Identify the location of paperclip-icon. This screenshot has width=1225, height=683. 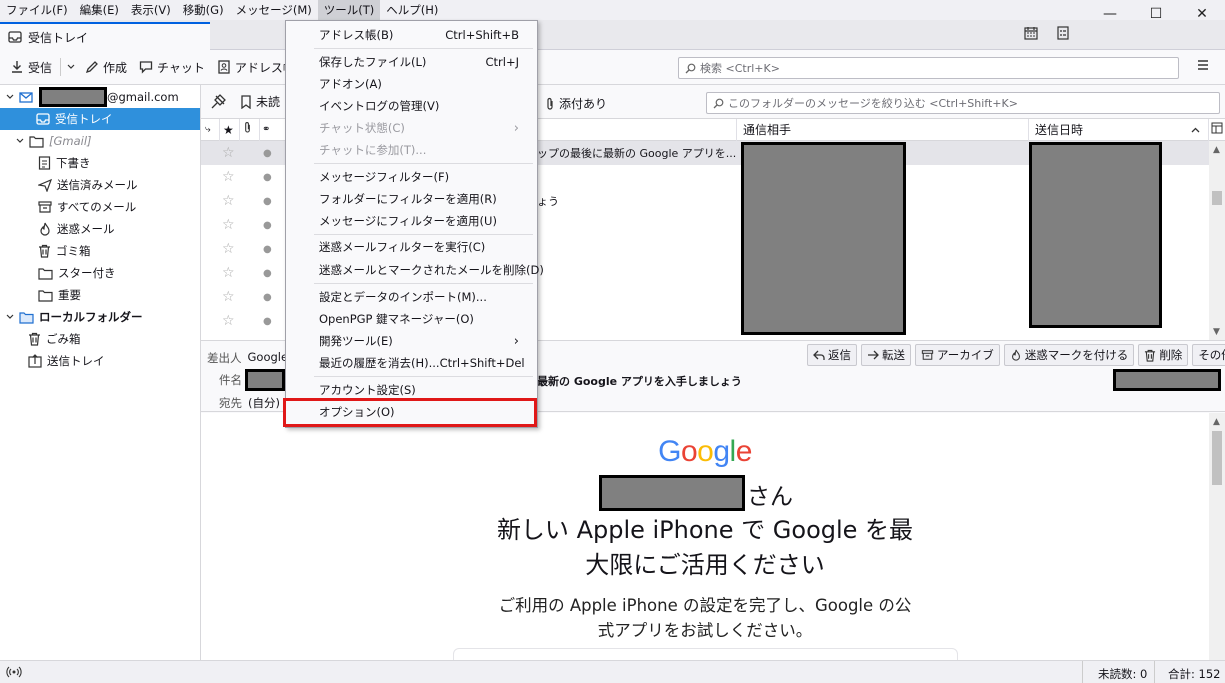
(247, 127).